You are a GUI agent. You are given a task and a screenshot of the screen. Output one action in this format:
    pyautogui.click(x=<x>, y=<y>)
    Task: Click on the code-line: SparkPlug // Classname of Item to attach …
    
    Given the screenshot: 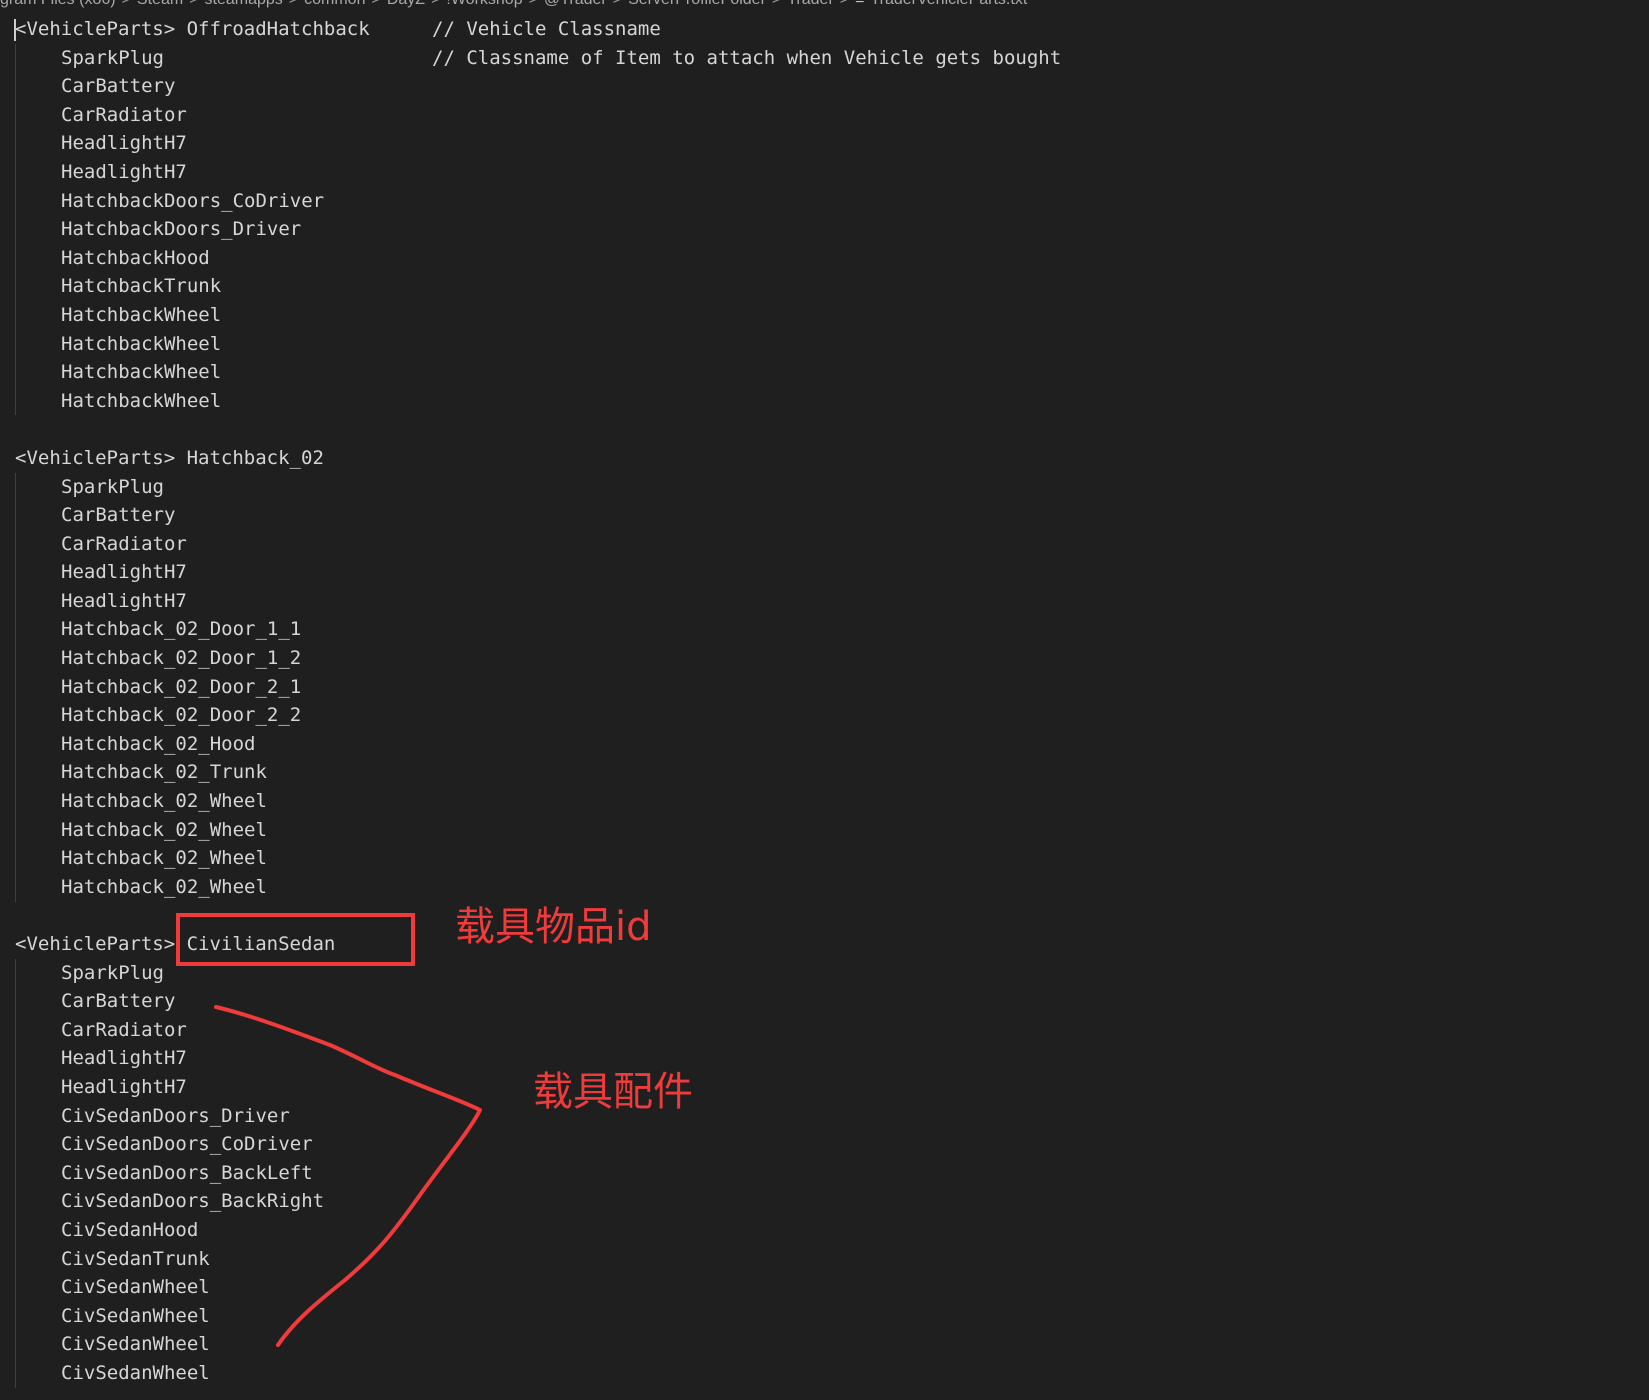 What is the action you would take?
    pyautogui.click(x=824, y=58)
    